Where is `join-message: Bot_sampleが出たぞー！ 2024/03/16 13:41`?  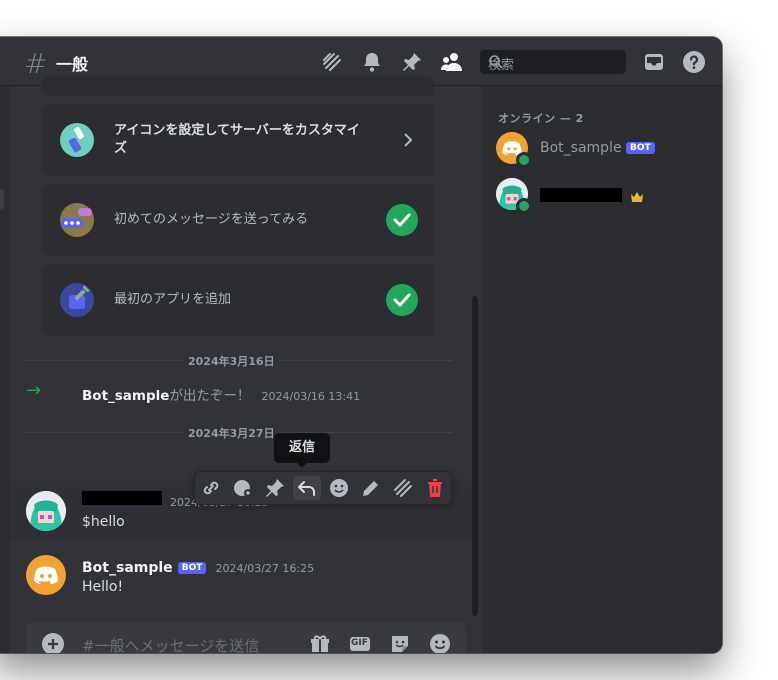 join-message: Bot_sampleが出たぞー！ 2024/03/16 13:41 is located at coordinates (221, 394).